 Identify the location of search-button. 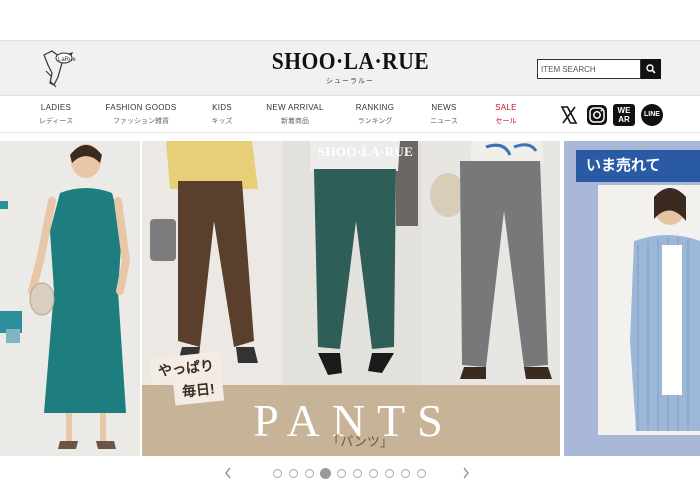
(651, 69).